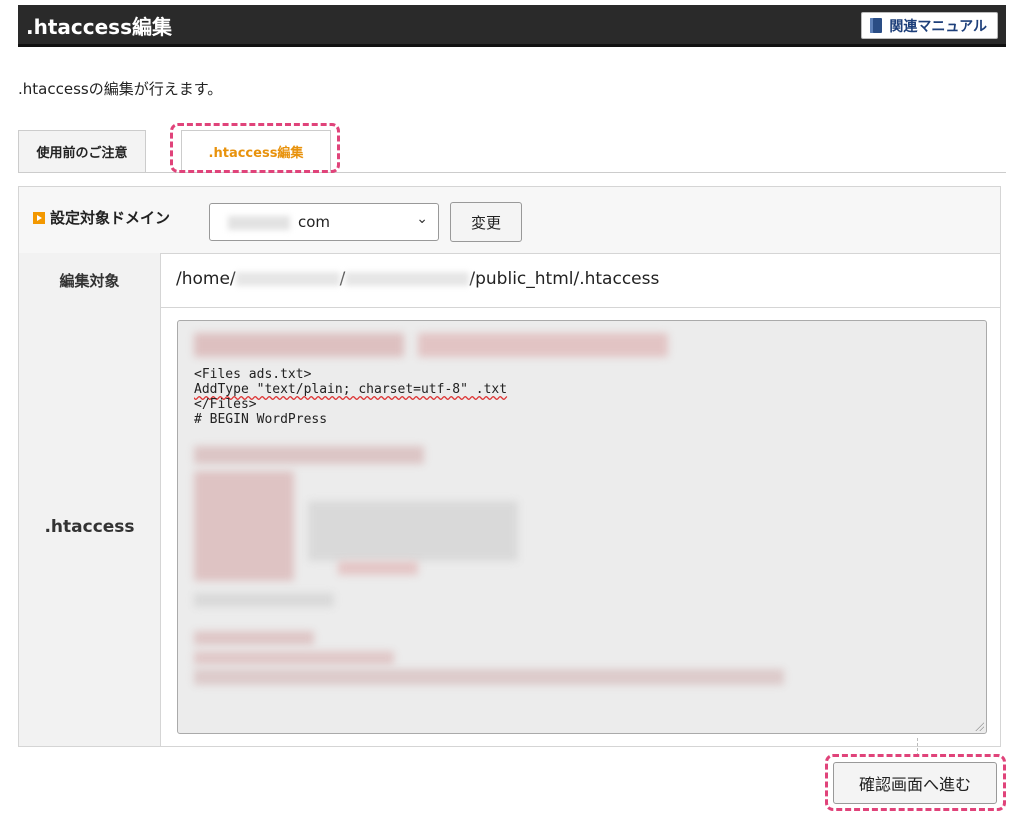 The image size is (1024, 813). I want to click on target-path: /home///public_html/.htaccess, so click(417, 279).